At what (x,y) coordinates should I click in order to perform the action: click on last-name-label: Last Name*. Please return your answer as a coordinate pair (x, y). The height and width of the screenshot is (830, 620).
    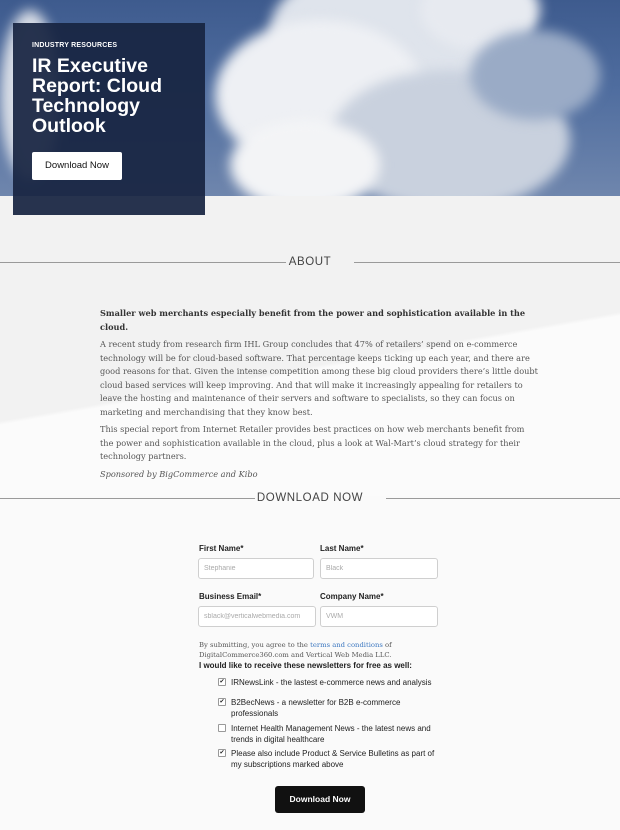
    Looking at the image, I should click on (342, 548).